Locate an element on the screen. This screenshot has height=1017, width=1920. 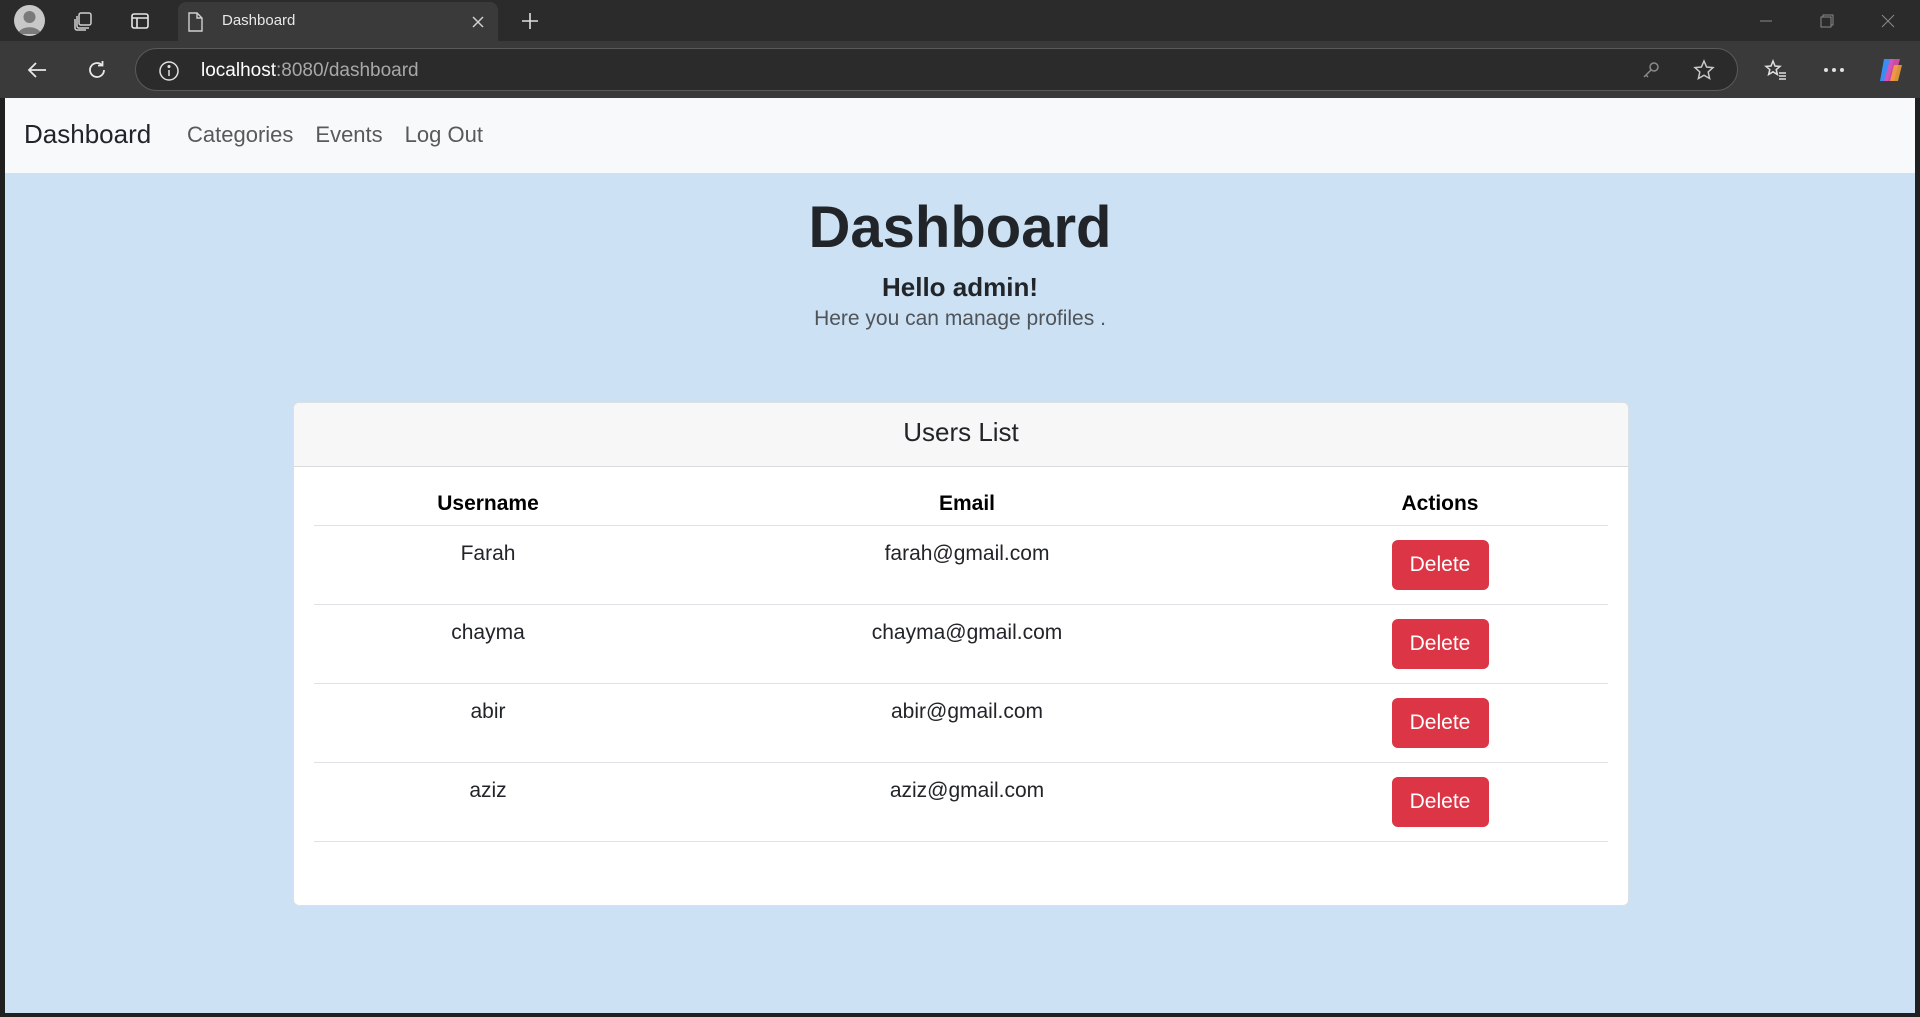
copilot-icon is located at coordinates (1891, 70).